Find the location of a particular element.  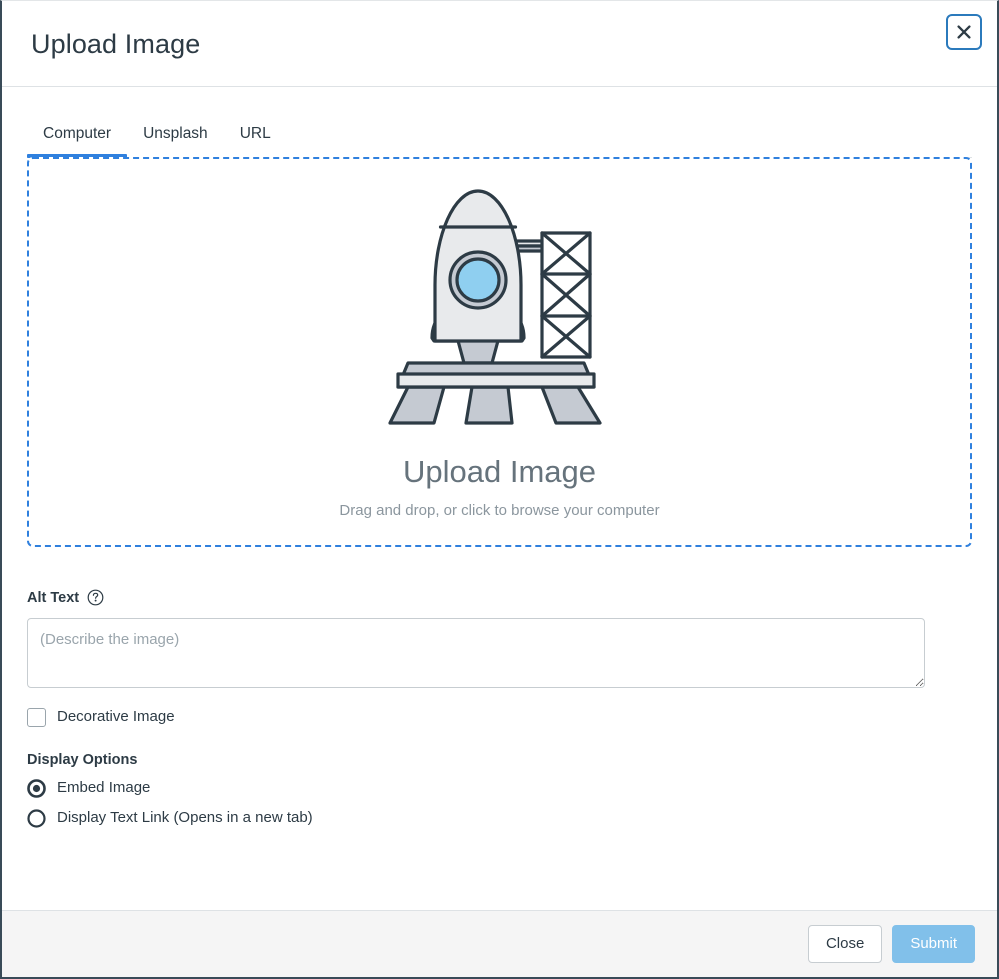

radio-embed-image: Embed Image is located at coordinates (88, 788).